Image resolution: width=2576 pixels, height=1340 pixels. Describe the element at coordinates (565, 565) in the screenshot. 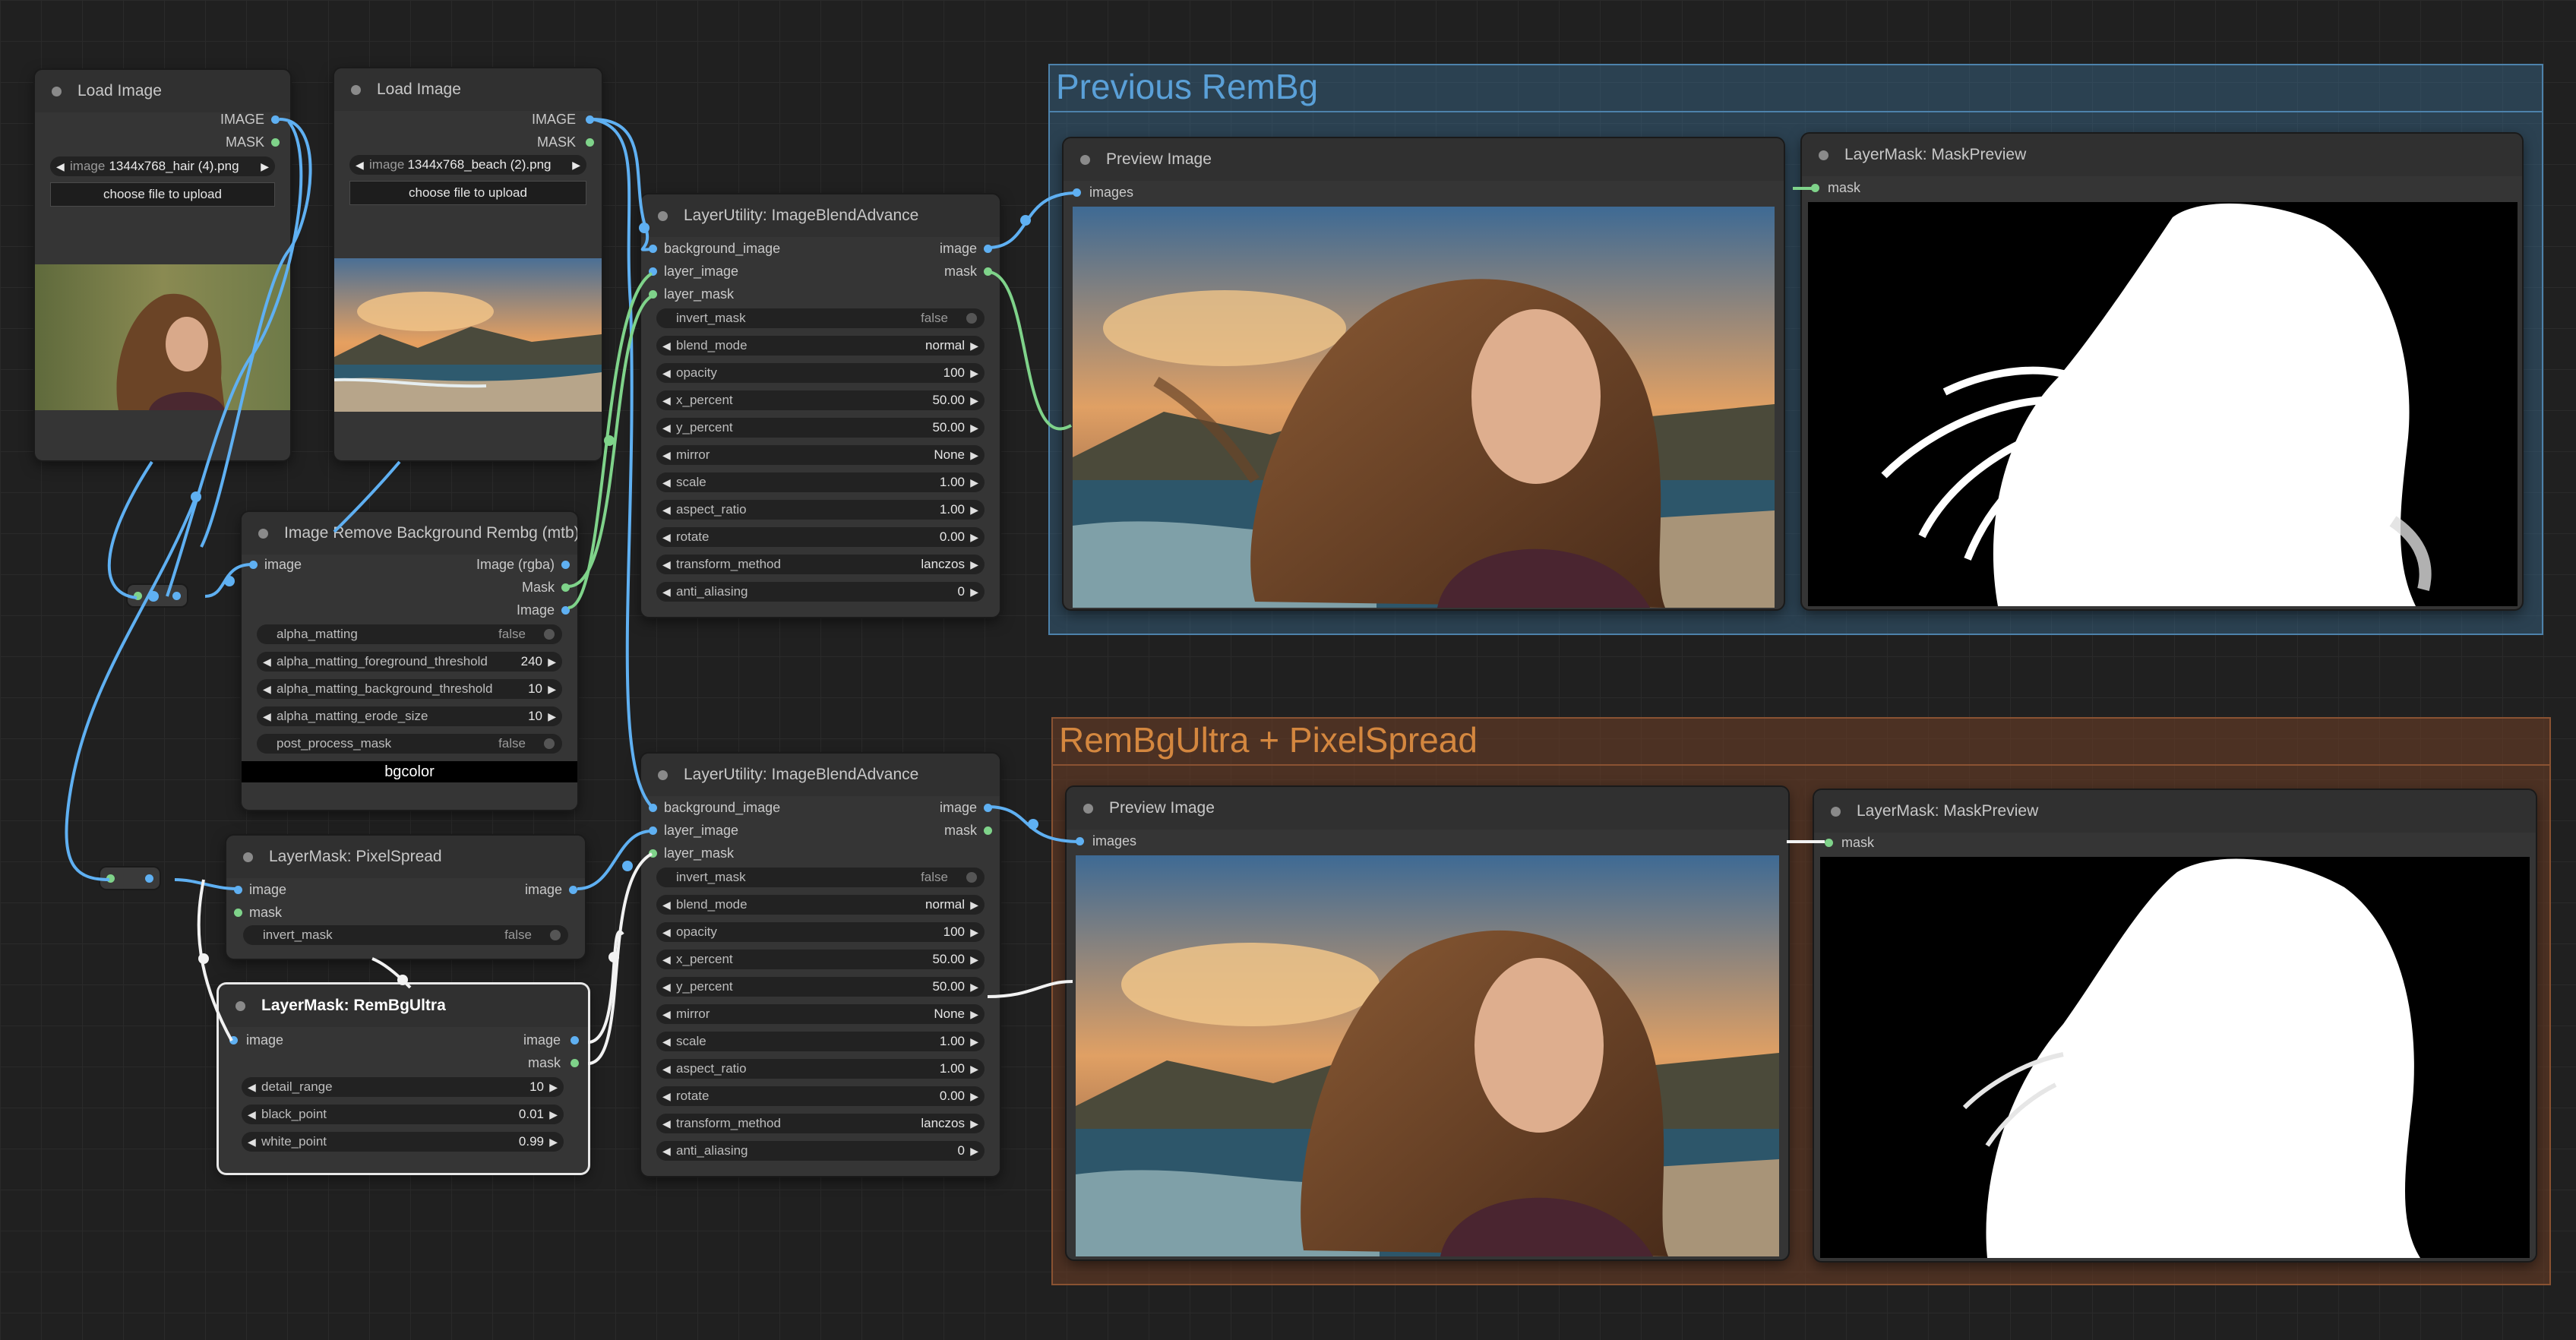

I see `output-rgba-pin` at that location.